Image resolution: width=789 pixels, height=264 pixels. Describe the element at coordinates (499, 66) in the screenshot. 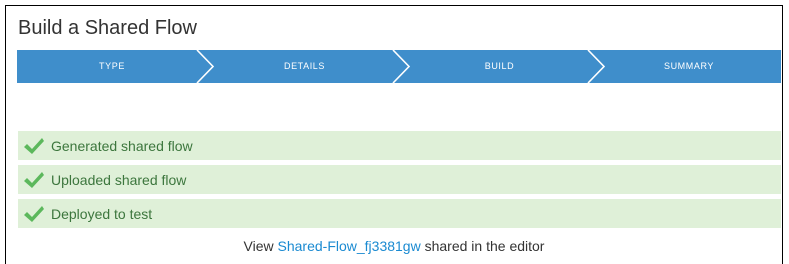

I see `wizard-step-build: BUILD` at that location.